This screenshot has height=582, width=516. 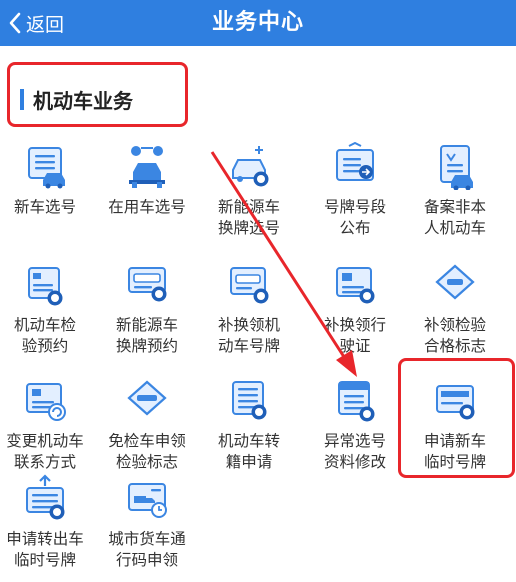 What do you see at coordinates (355, 400) in the screenshot?
I see `edit-info-icon` at bounding box center [355, 400].